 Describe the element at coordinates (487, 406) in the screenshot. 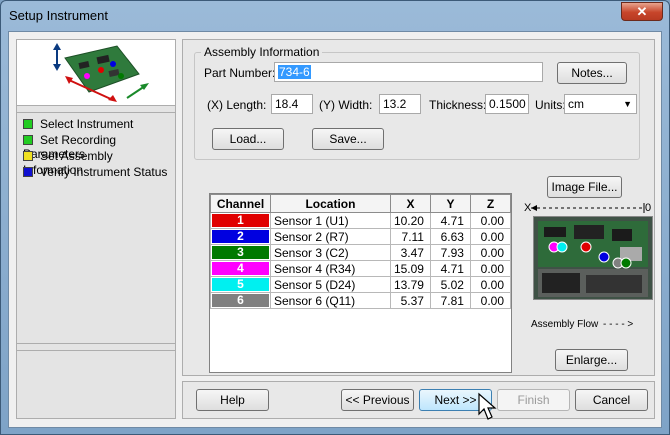

I see `mouse-cursor-icon` at that location.